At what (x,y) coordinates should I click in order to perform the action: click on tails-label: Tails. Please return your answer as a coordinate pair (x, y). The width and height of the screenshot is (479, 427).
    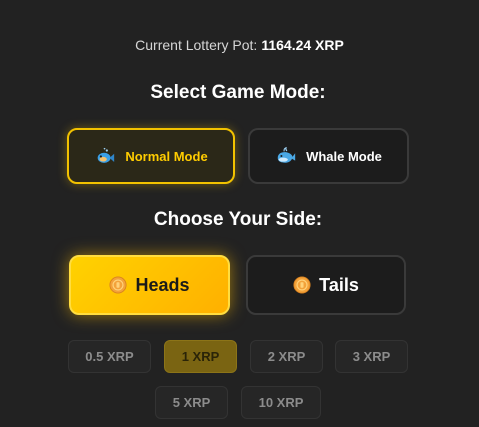
    Looking at the image, I should click on (339, 284).